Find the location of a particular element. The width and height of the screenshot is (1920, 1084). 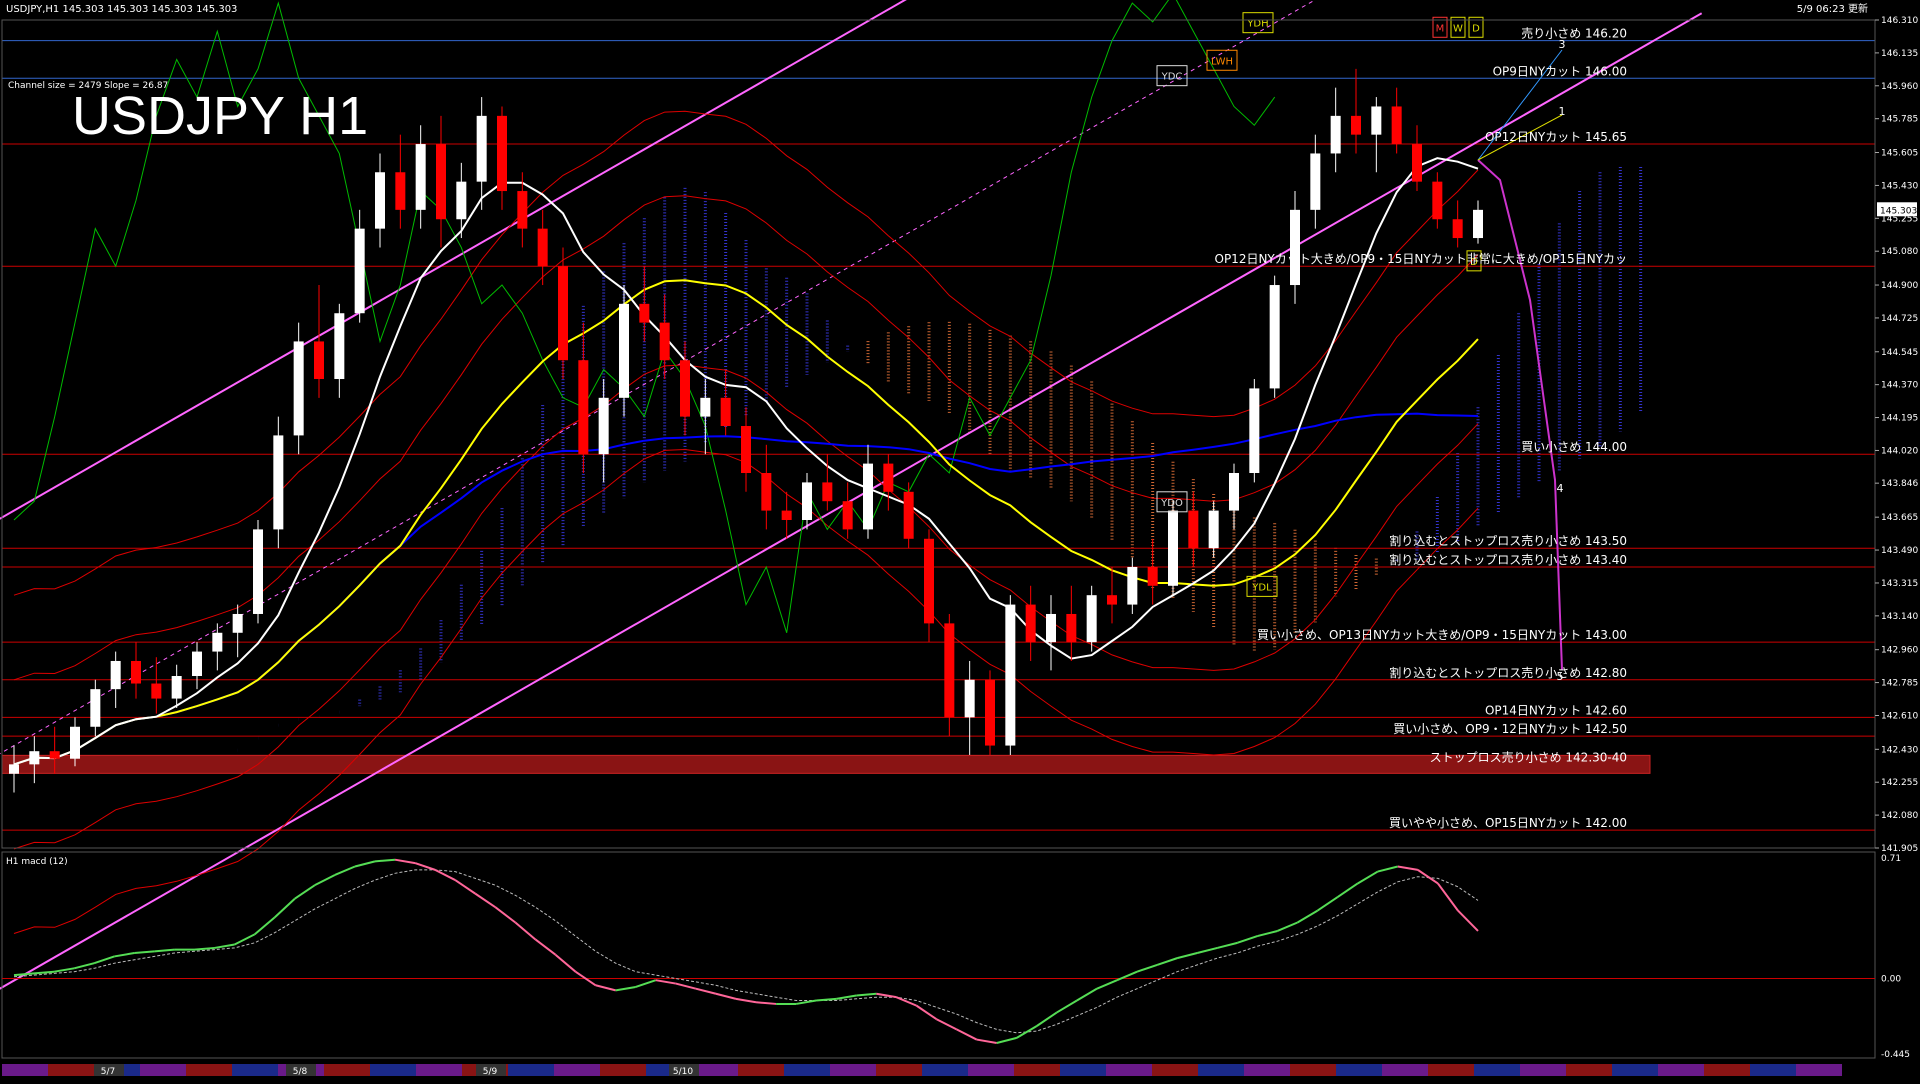

y-tick-label: 142.080 is located at coordinates (1899, 816).